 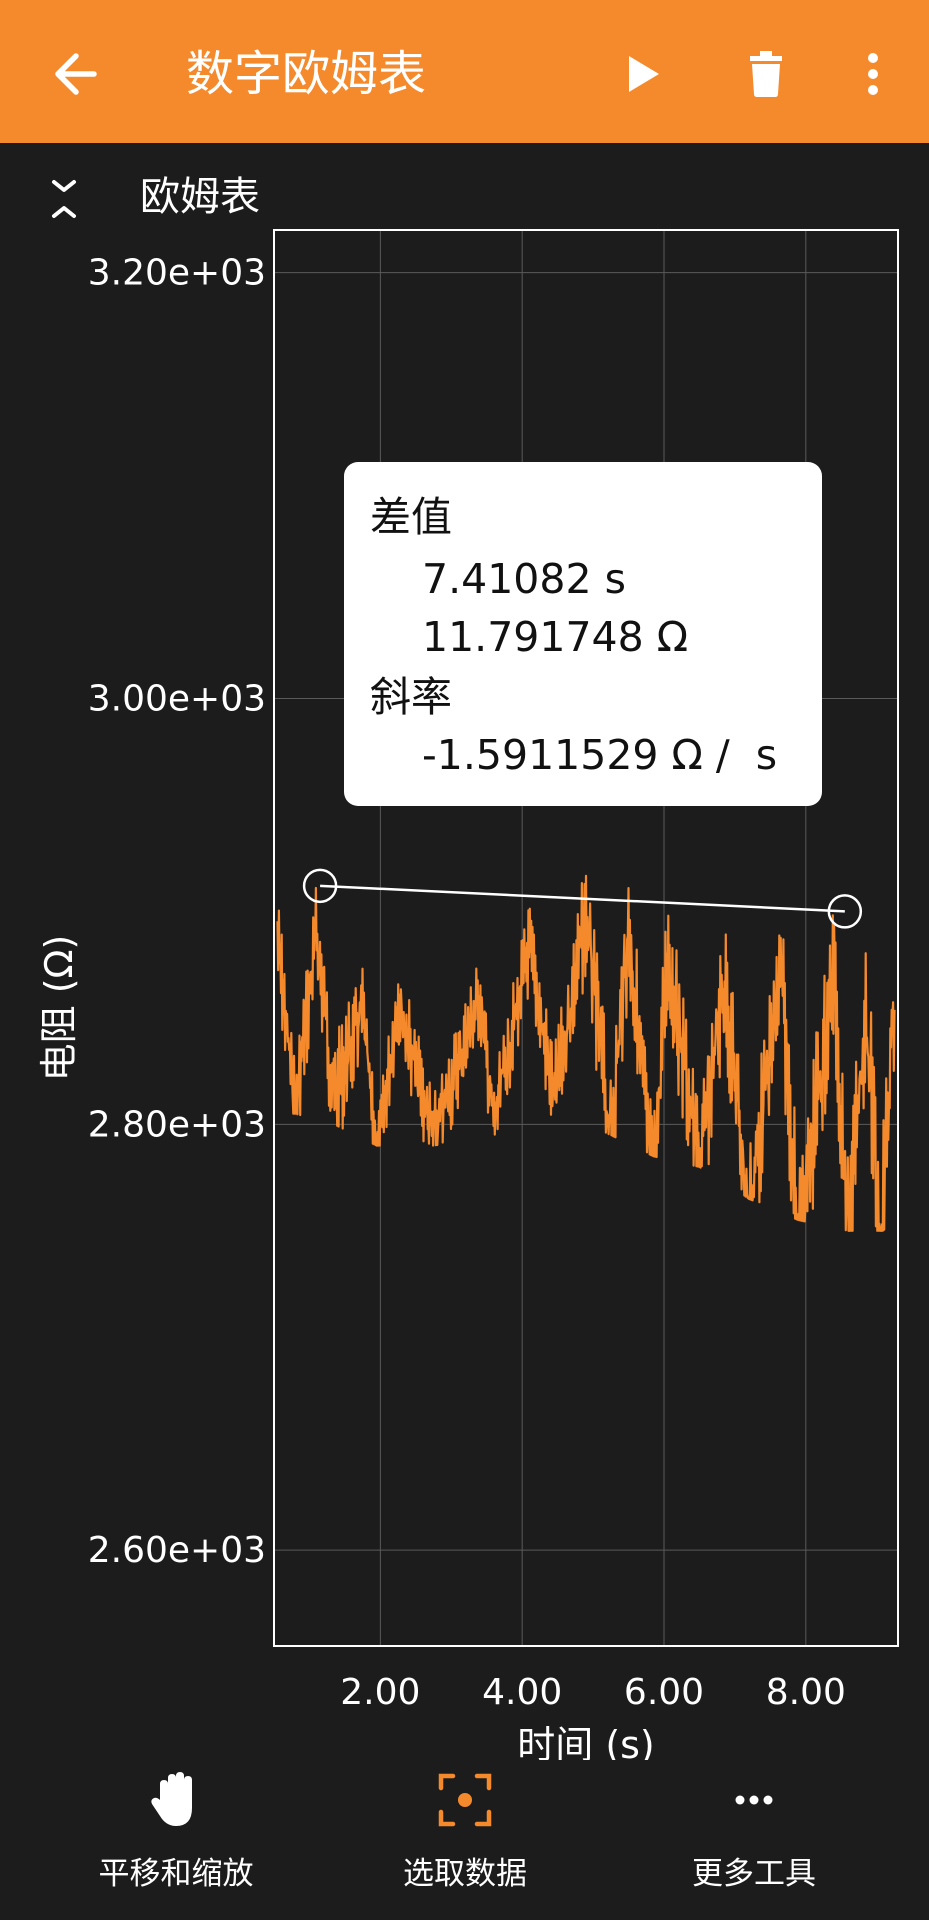 I want to click on x-tick-label: 8.00, so click(x=806, y=1692).